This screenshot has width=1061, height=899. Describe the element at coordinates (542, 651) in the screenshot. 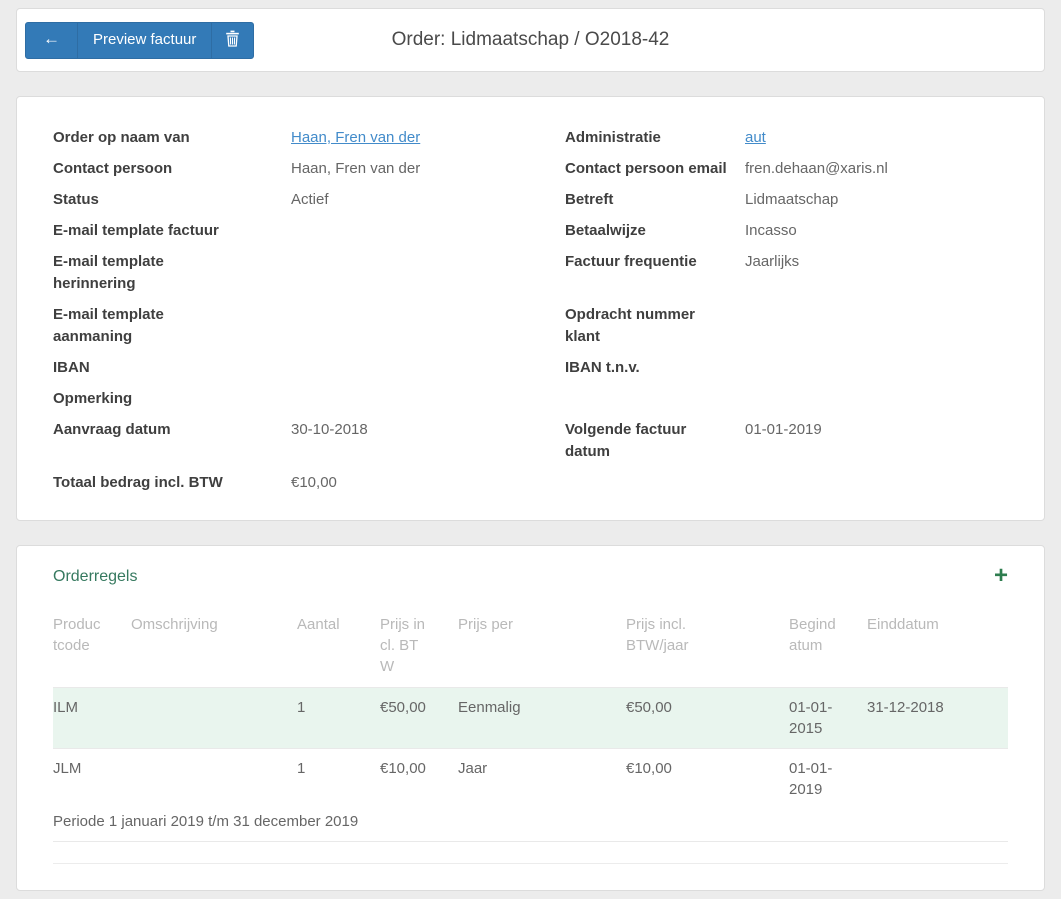

I see `col-header-prijs-per: Prijs per` at that location.